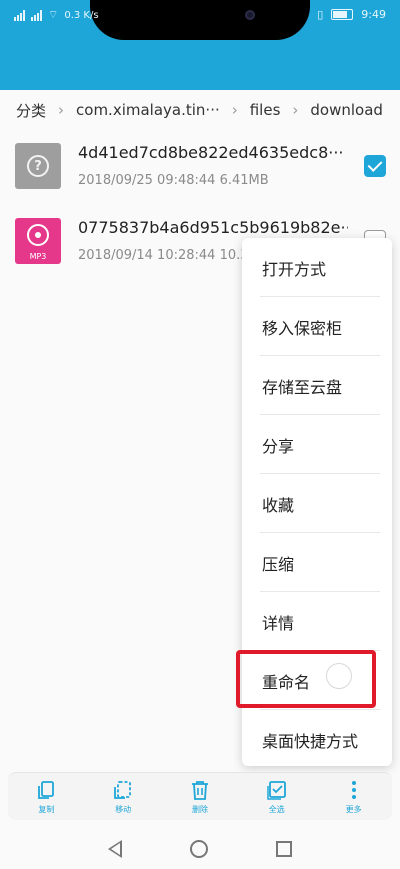 This screenshot has height=869, width=400. Describe the element at coordinates (276, 809) in the screenshot. I see `tool-label: 全选` at that location.